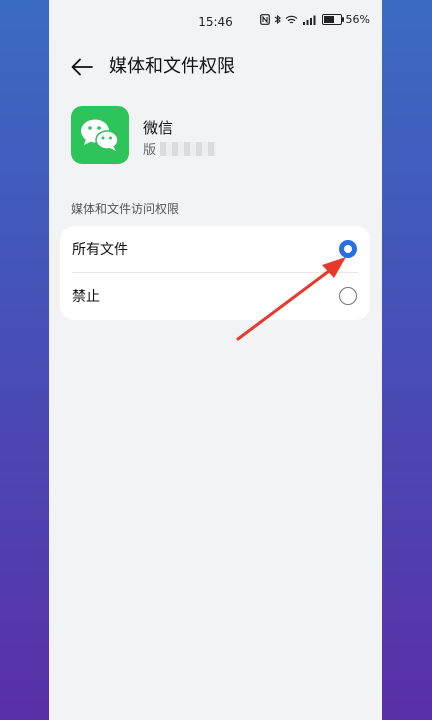  Describe the element at coordinates (348, 296) in the screenshot. I see `radio-unselected` at that location.